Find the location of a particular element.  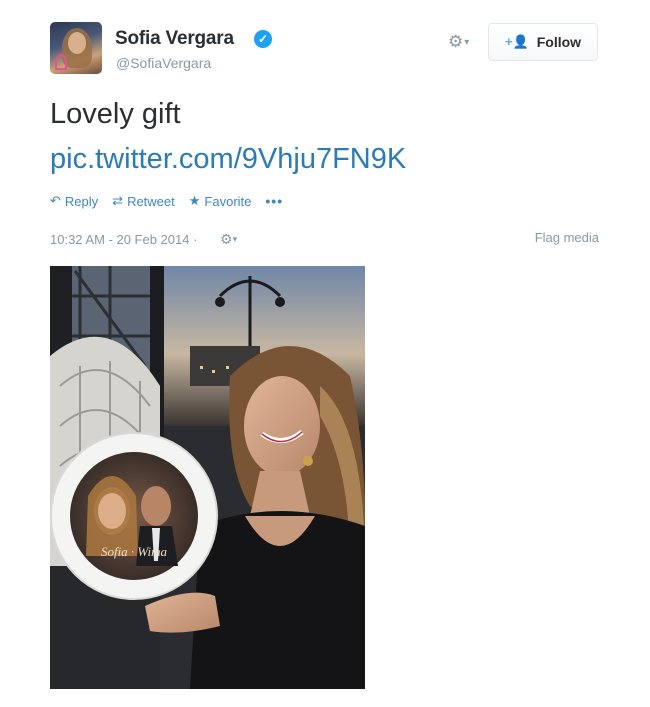

retweet-label: Retweet is located at coordinates (151, 201).